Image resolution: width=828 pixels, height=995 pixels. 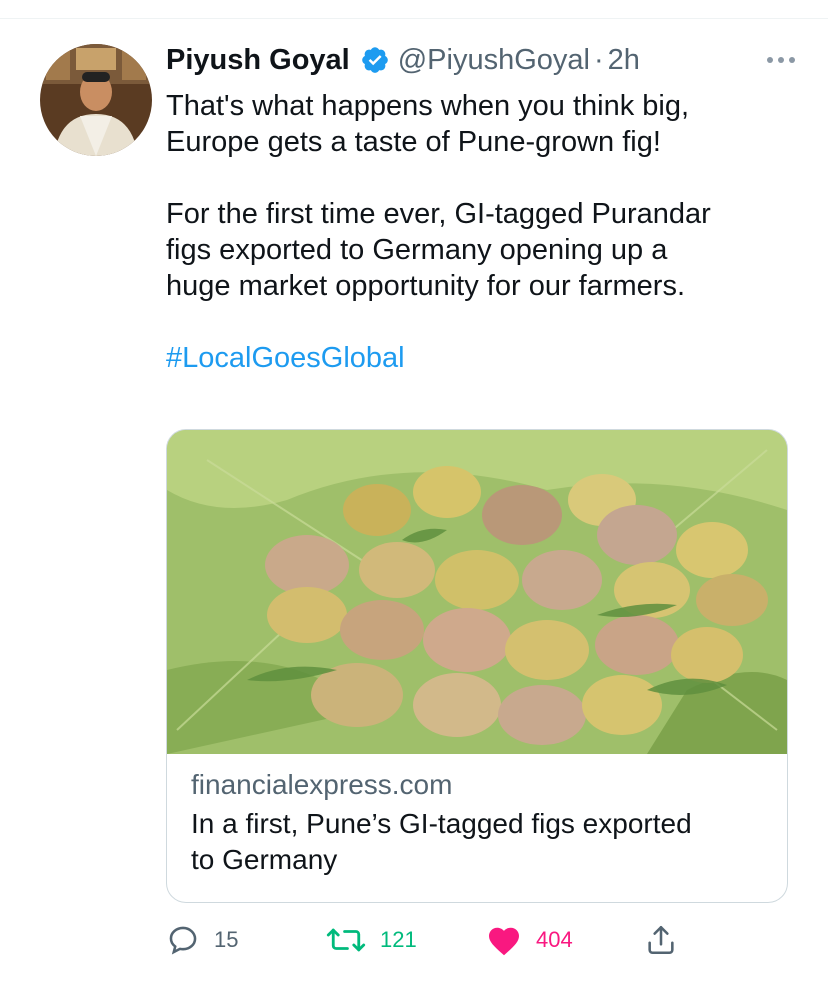 I want to click on tweet-text-line: Europe gets a taste of Pune-grown fig!, so click(x=413, y=142).